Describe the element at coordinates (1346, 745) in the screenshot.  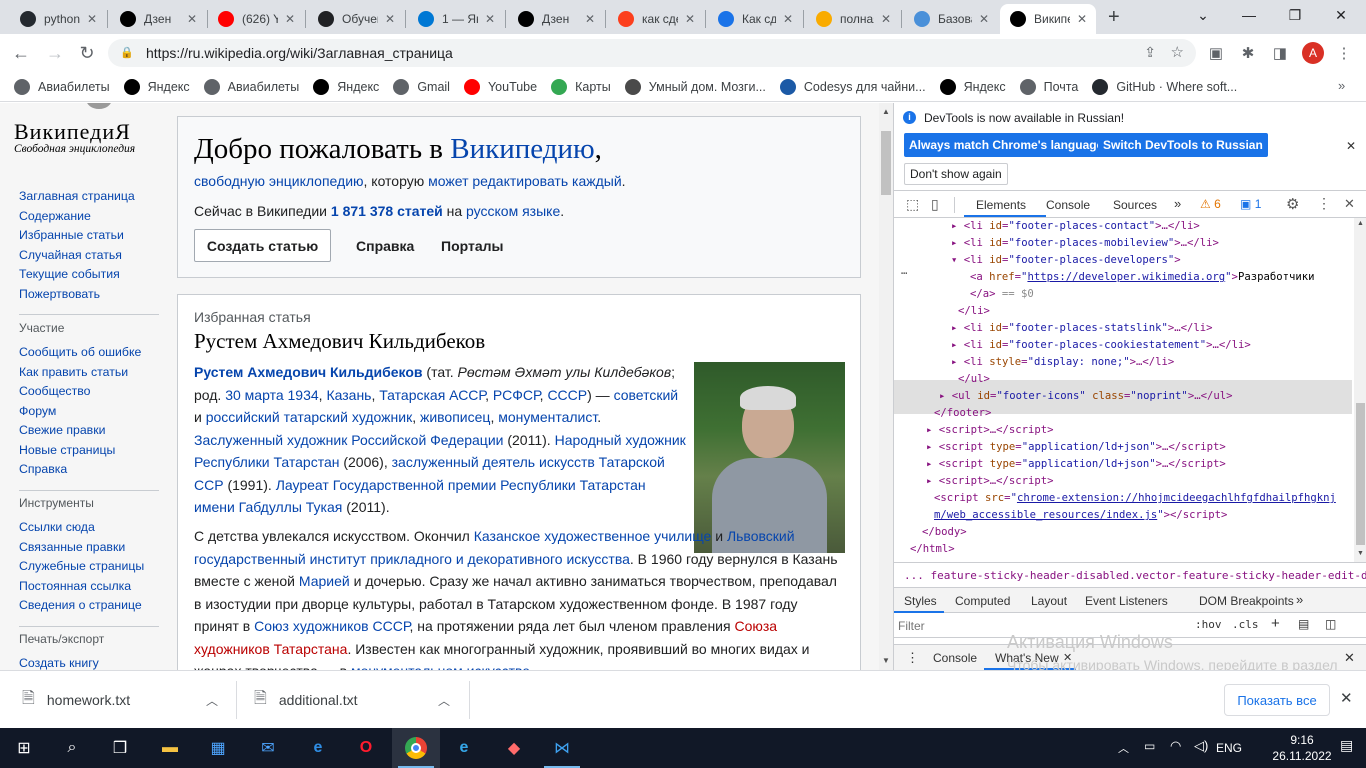
I see `notifications-icon: ▤` at that location.